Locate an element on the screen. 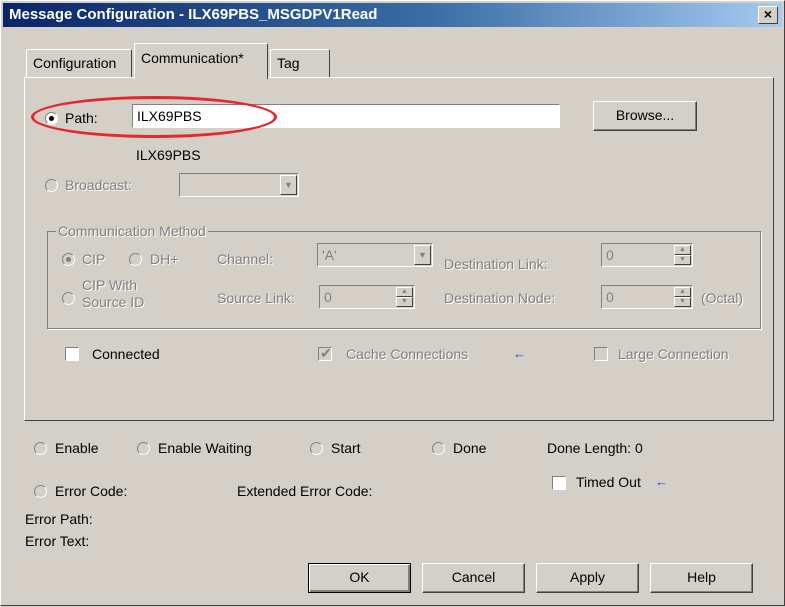  connected-label: Connected is located at coordinates (126, 354).